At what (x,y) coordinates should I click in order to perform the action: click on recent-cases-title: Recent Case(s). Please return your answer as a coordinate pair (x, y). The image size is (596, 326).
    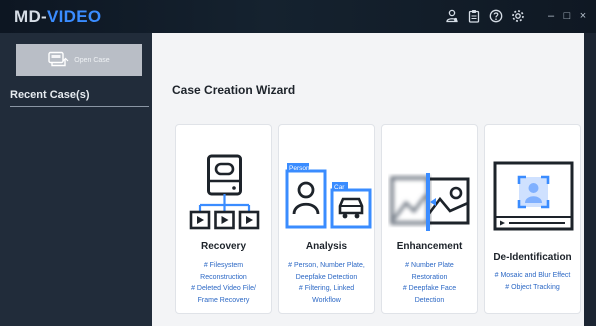
    Looking at the image, I should click on (50, 95).